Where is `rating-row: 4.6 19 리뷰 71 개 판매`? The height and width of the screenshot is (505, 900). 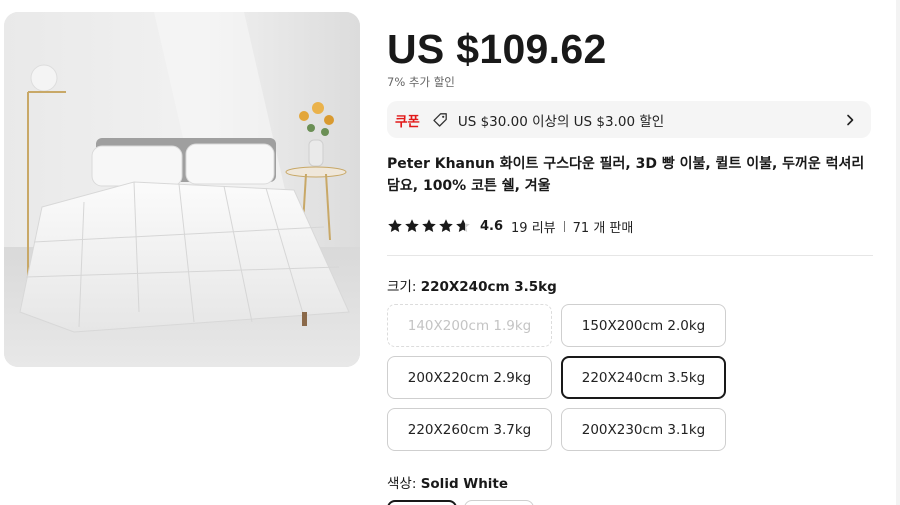
rating-row: 4.6 19 리뷰 71 개 판매 is located at coordinates (510, 226).